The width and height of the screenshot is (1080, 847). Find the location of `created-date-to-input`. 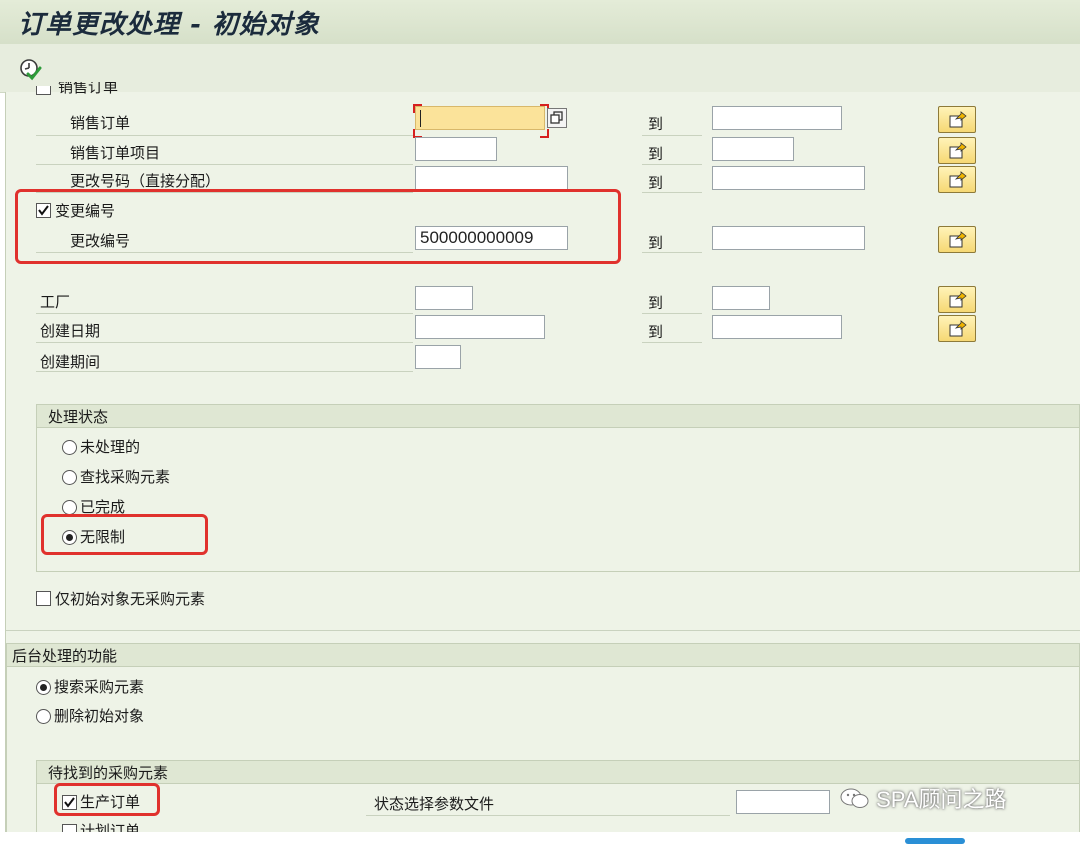

created-date-to-input is located at coordinates (777, 327).